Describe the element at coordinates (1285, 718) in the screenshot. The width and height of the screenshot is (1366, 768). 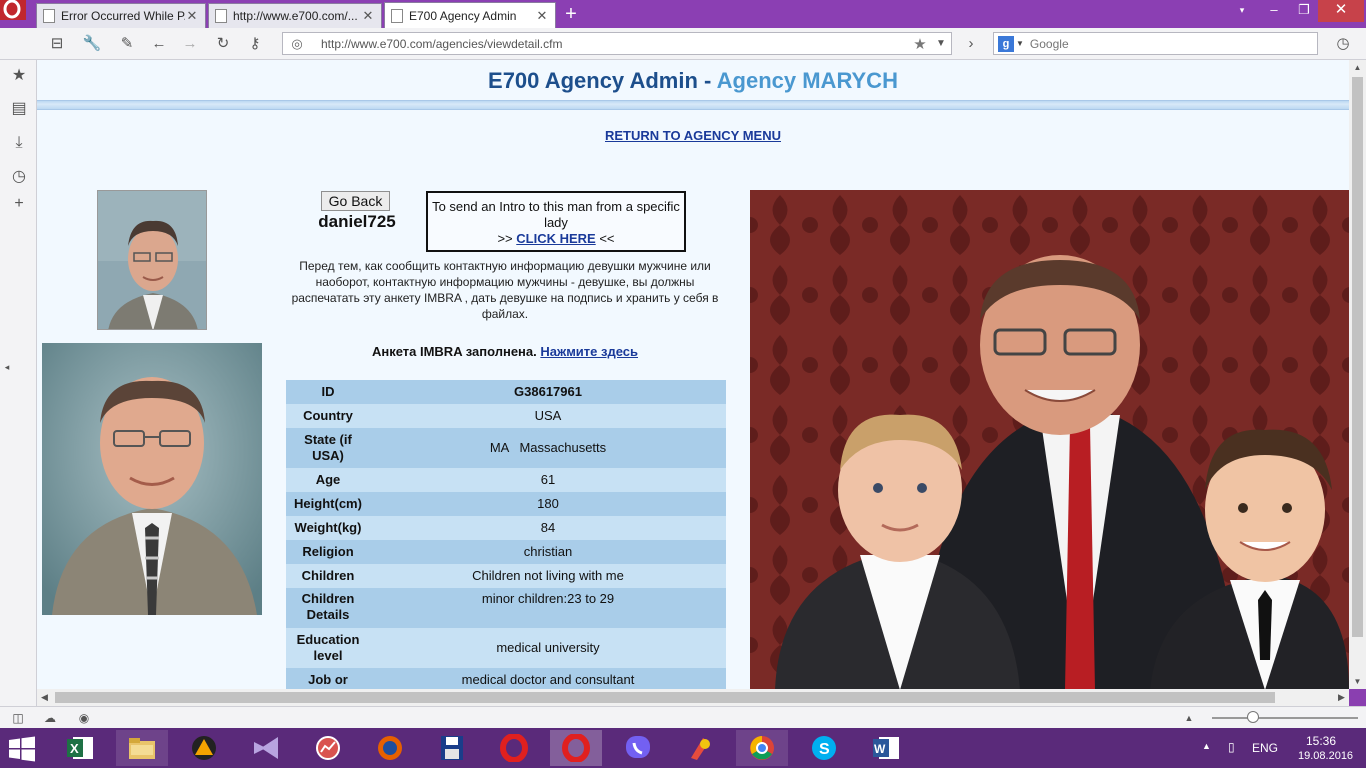
I see `zoom-slider` at that location.